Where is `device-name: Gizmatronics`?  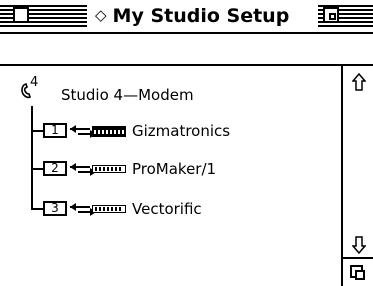 device-name: Gizmatronics is located at coordinates (181, 131).